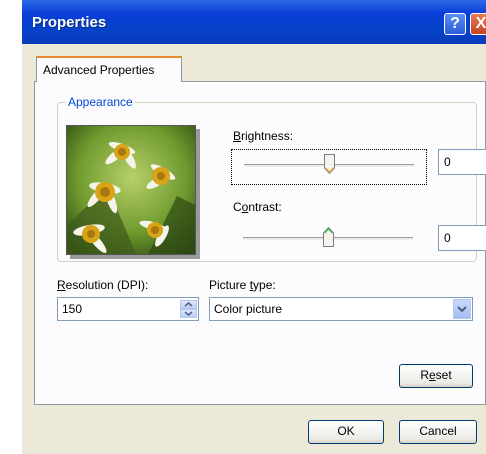 The width and height of the screenshot is (486, 454). Describe the element at coordinates (248, 309) in the screenshot. I see `picture-type-value: Color picture` at that location.